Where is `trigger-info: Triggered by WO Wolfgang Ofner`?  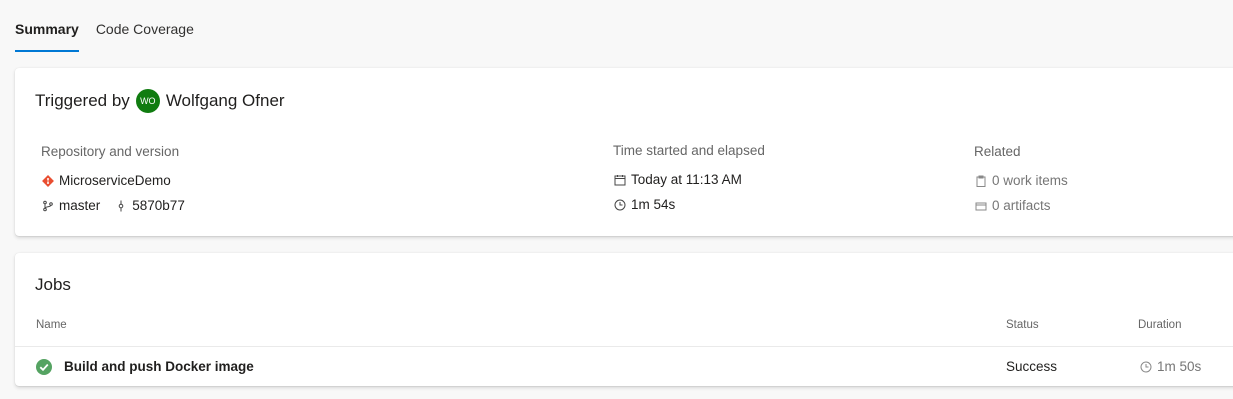
trigger-info: Triggered by WO Wolfgang Ofner is located at coordinates (160, 101).